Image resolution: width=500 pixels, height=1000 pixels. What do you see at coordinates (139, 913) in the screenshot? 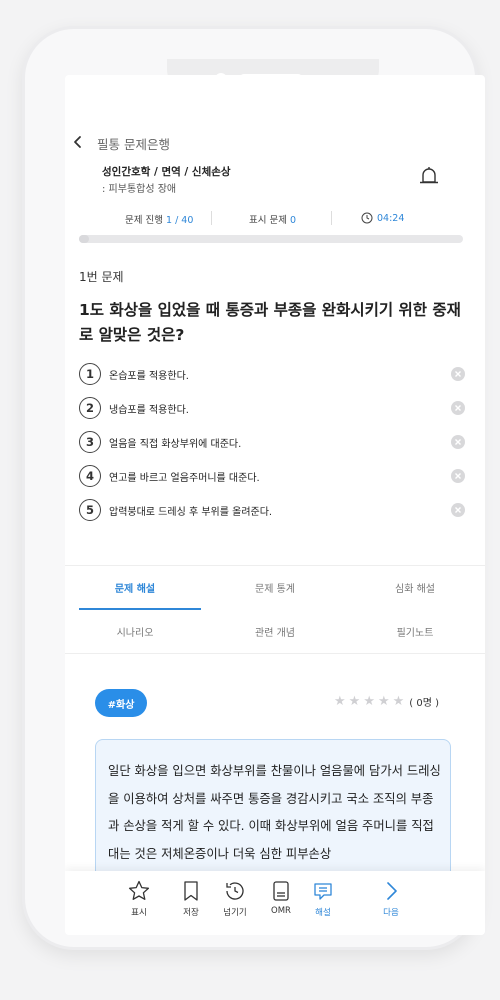
I see `mark-label: 표시` at bounding box center [139, 913].